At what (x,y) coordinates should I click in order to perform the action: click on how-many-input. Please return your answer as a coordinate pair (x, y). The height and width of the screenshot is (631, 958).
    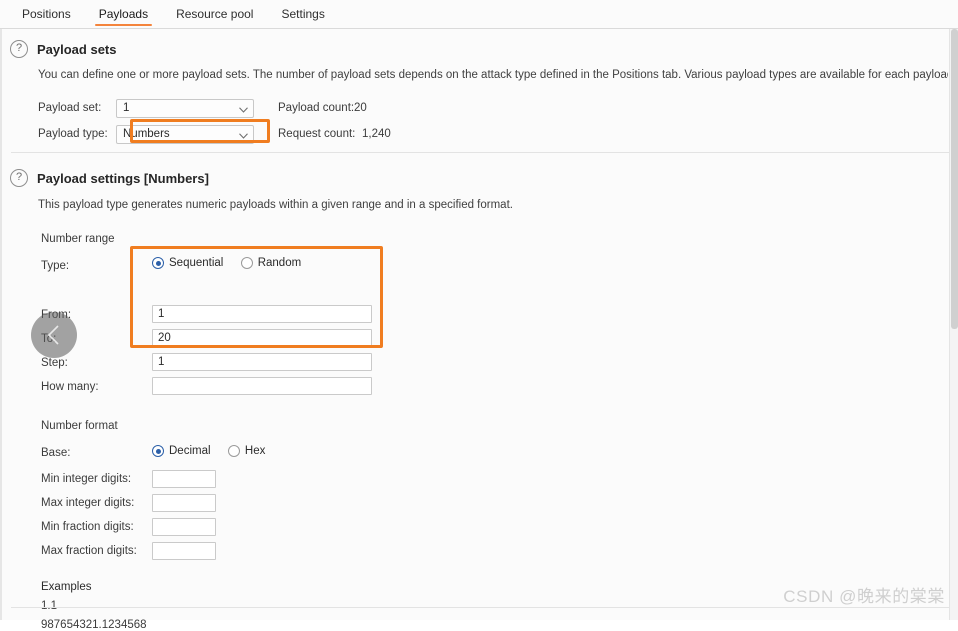
    Looking at the image, I should click on (262, 386).